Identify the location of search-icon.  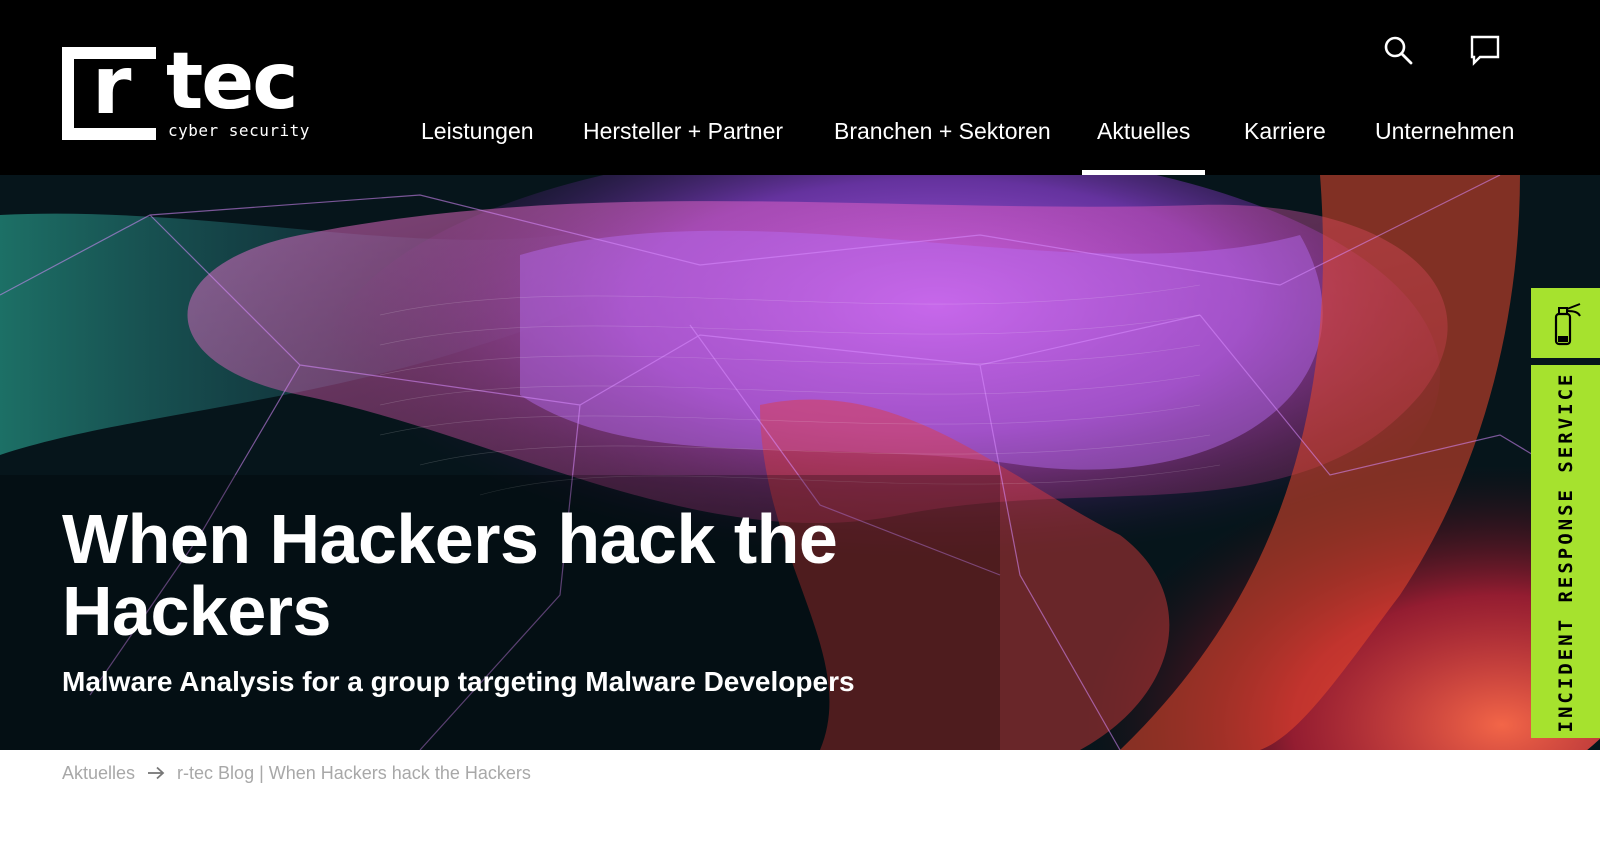
(1398, 50).